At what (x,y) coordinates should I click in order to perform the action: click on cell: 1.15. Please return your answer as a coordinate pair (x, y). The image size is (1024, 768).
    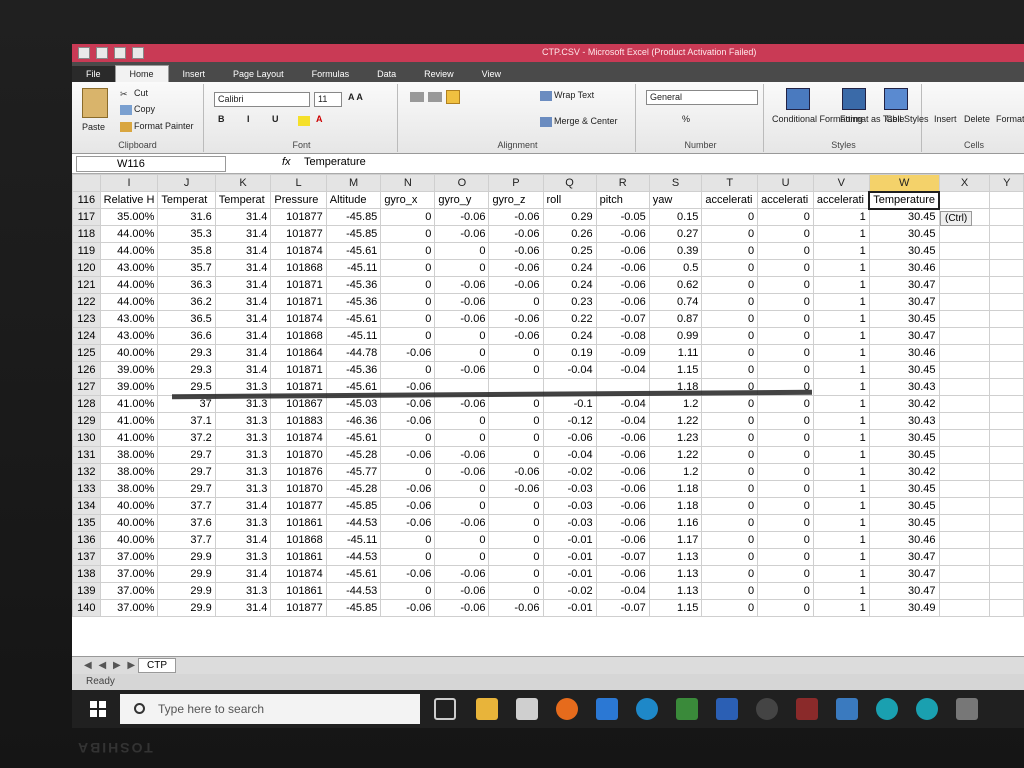
    Looking at the image, I should click on (675, 608).